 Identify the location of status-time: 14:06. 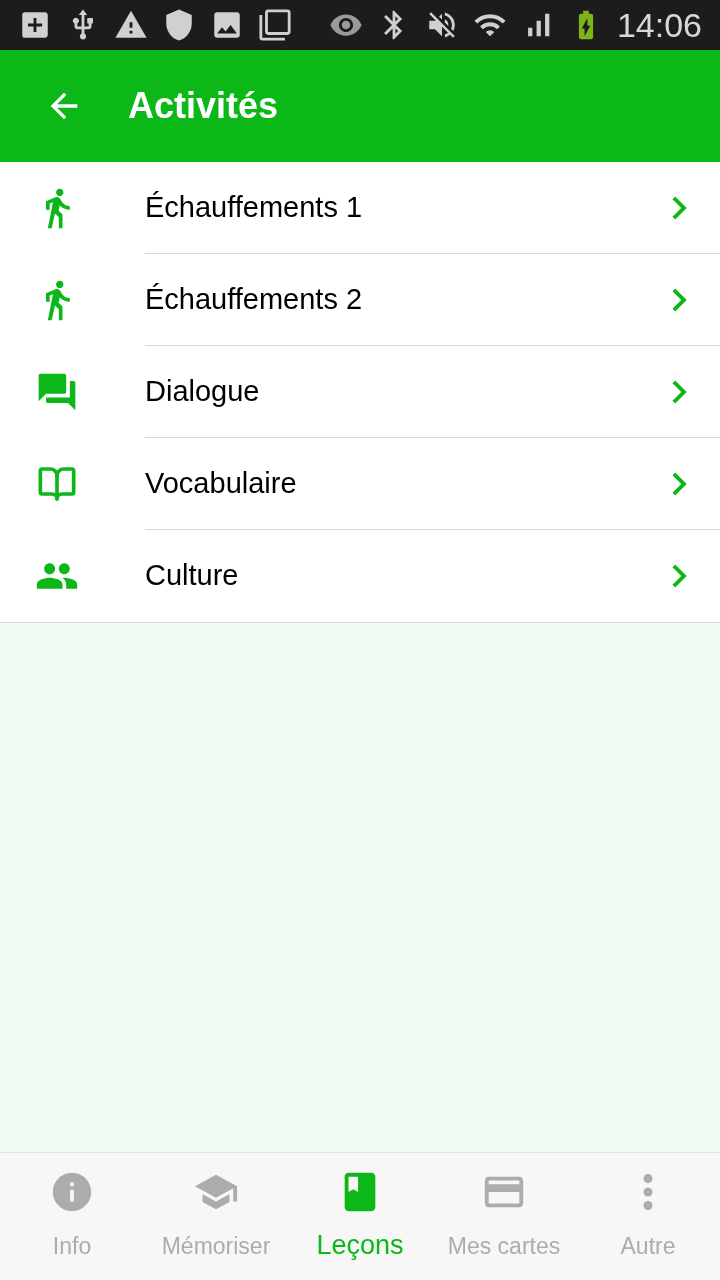
(659, 25).